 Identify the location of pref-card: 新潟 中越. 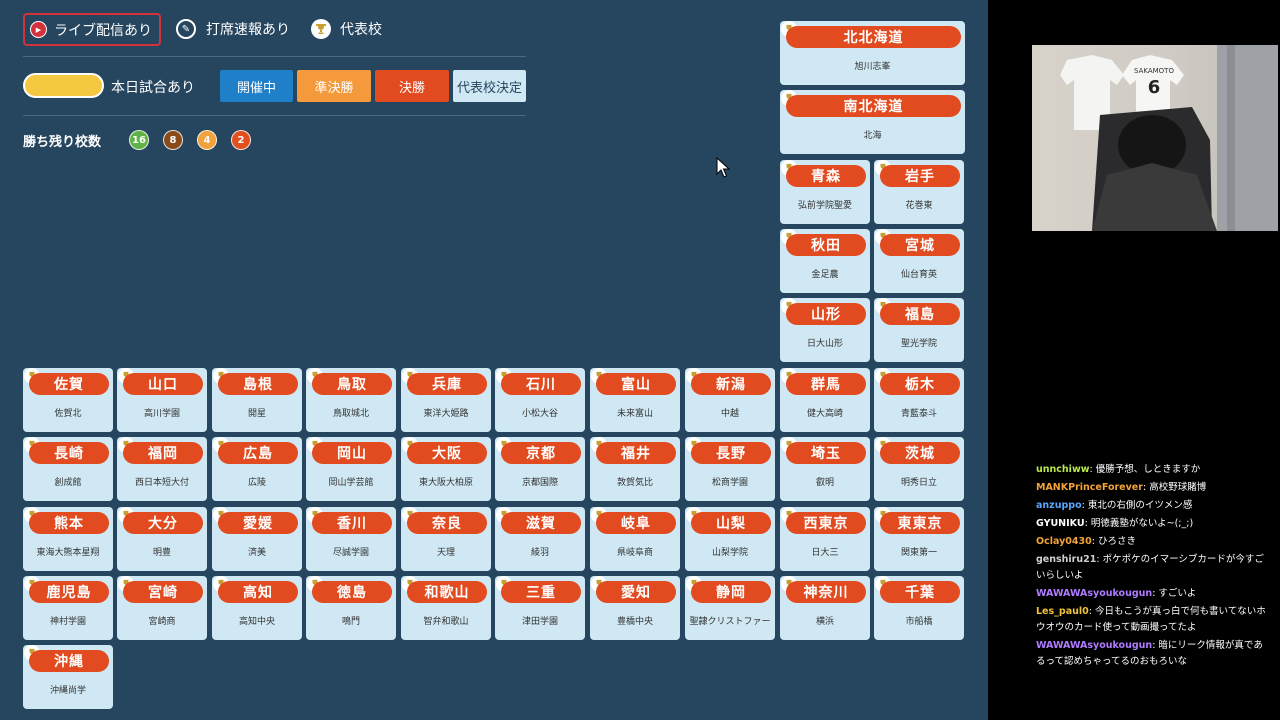
(730, 400).